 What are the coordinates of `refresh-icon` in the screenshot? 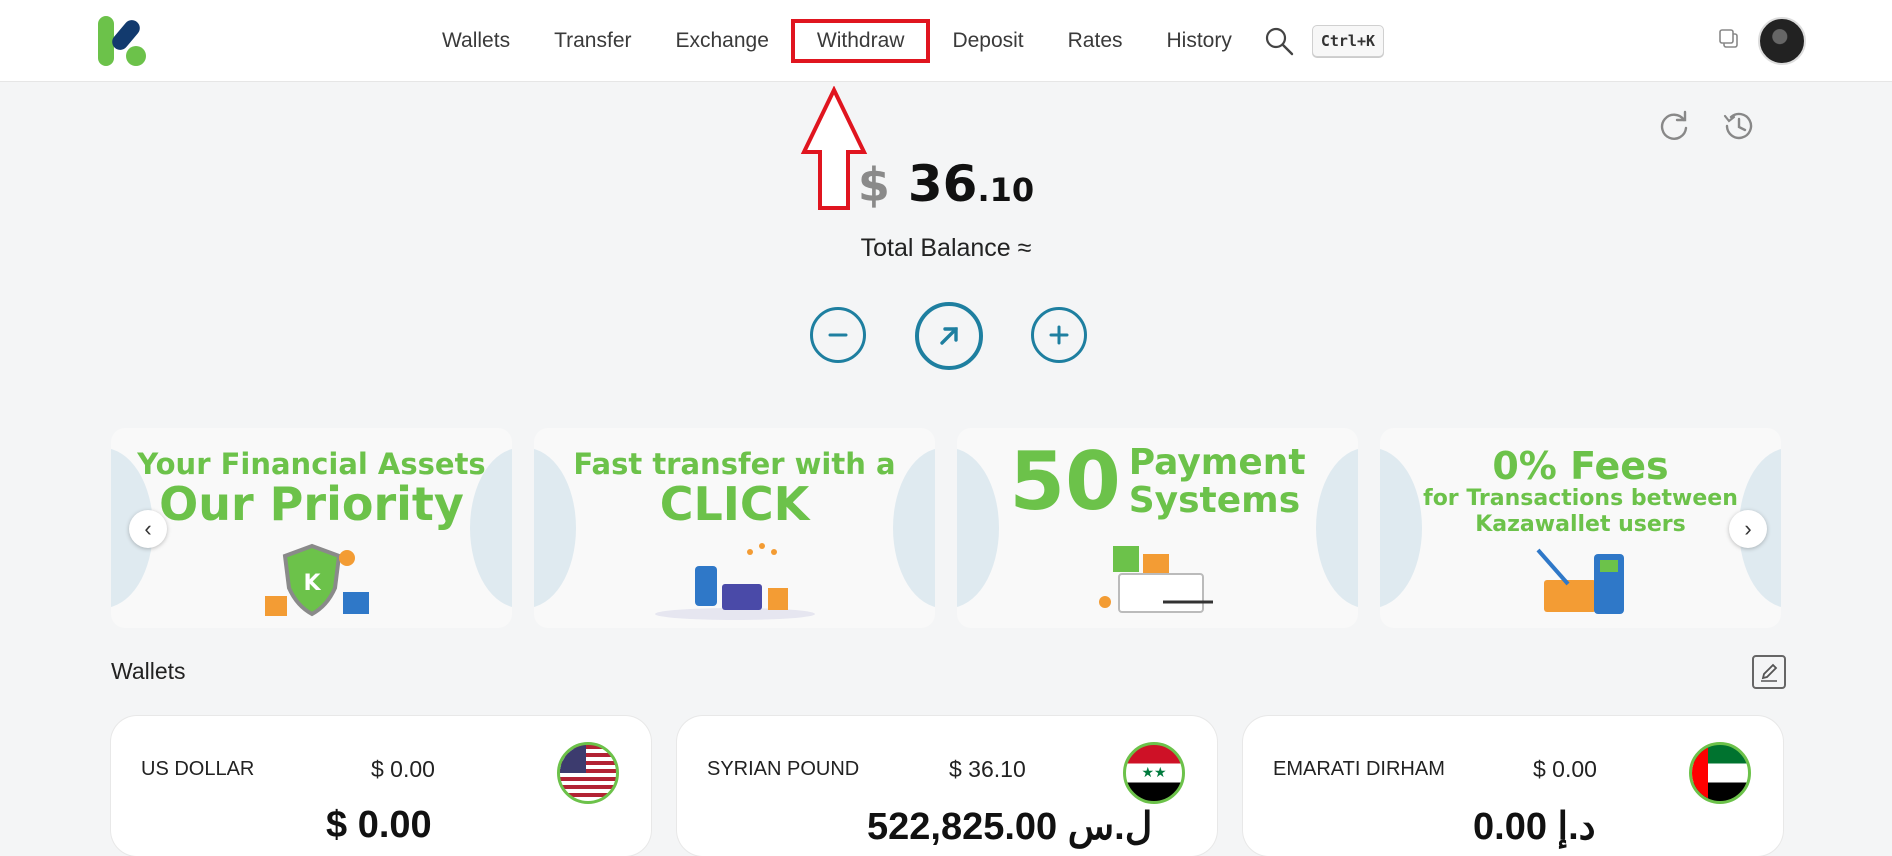 It's located at (1674, 126).